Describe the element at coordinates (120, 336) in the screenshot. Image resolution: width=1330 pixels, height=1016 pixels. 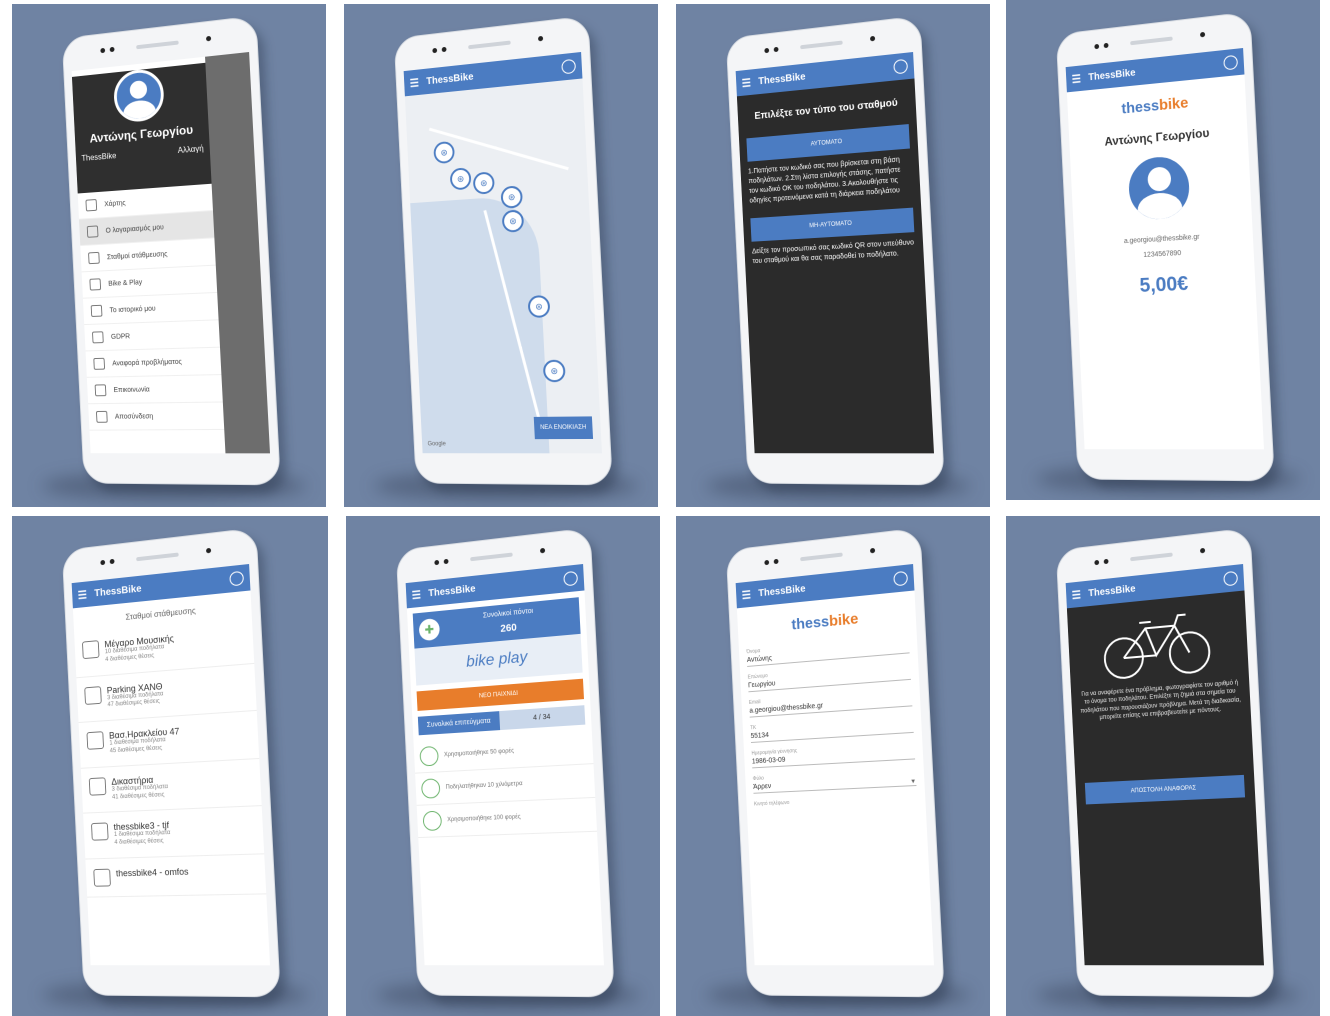
I see `menu-item-label: GDPR` at that location.